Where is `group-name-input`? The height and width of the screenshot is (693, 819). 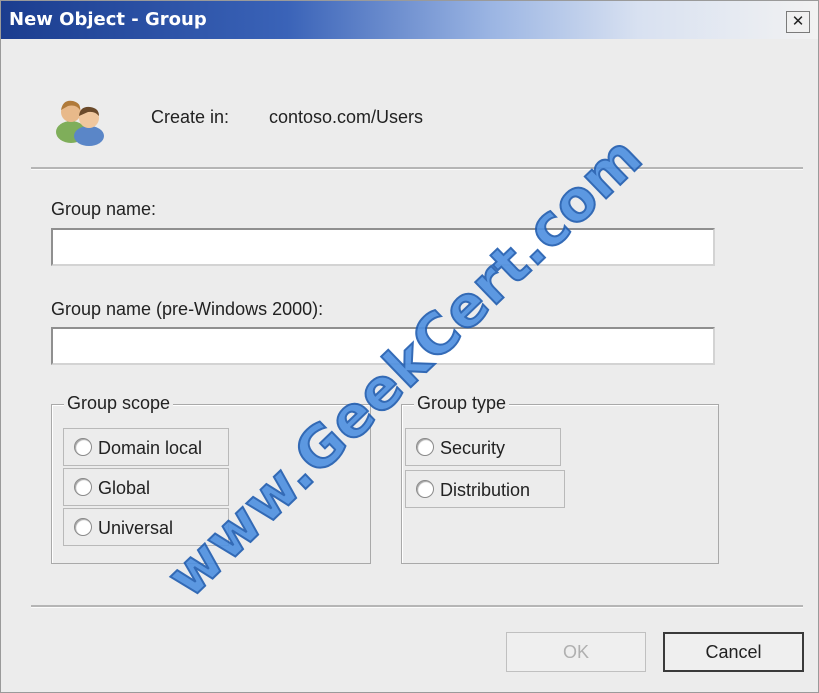 group-name-input is located at coordinates (383, 247).